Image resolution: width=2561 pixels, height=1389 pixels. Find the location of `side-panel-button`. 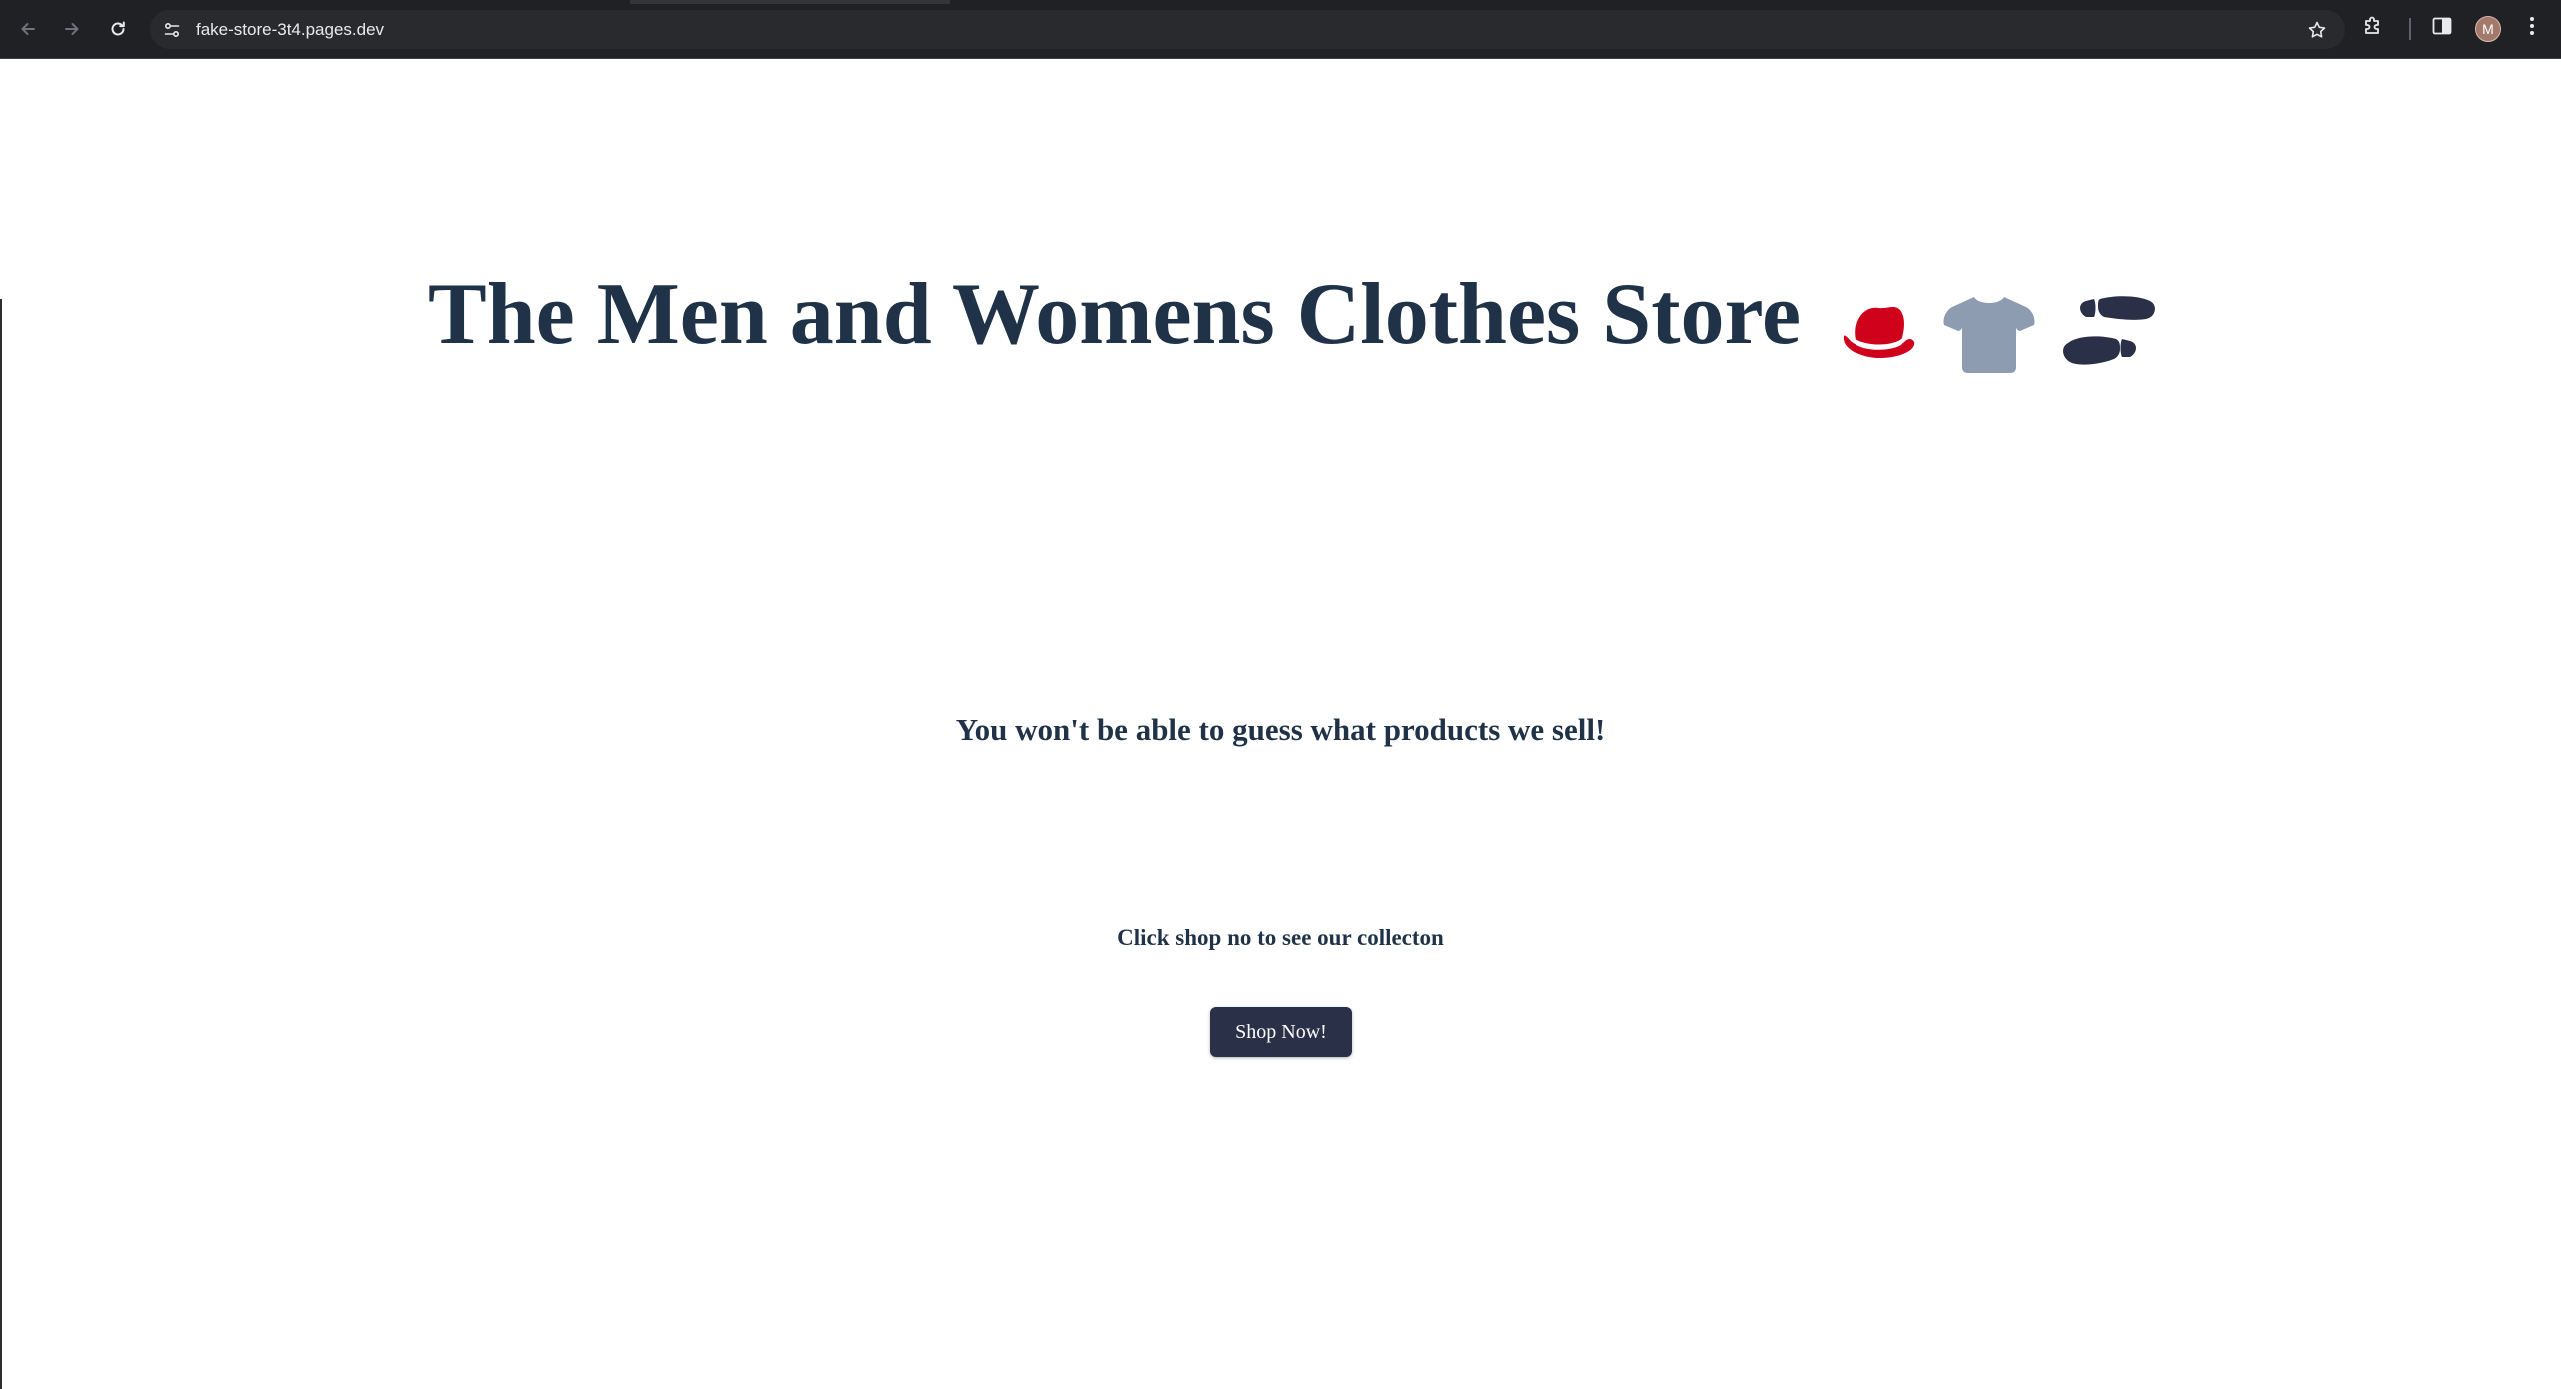

side-panel-button is located at coordinates (2442, 28).